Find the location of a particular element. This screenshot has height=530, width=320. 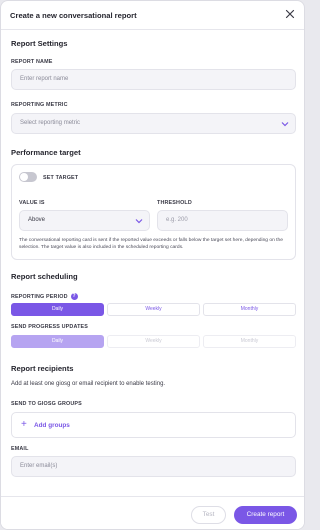

section-title-recipients: Report recipients is located at coordinates (42, 368).